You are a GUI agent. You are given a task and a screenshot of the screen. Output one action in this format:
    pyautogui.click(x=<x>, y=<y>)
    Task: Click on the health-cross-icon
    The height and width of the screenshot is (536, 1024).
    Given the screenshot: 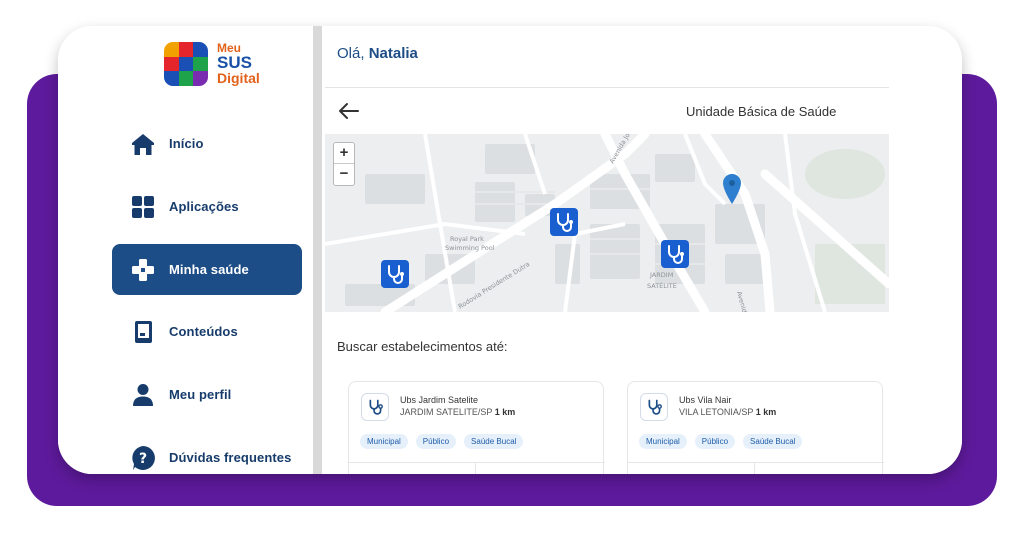 What is the action you would take?
    pyautogui.click(x=143, y=270)
    